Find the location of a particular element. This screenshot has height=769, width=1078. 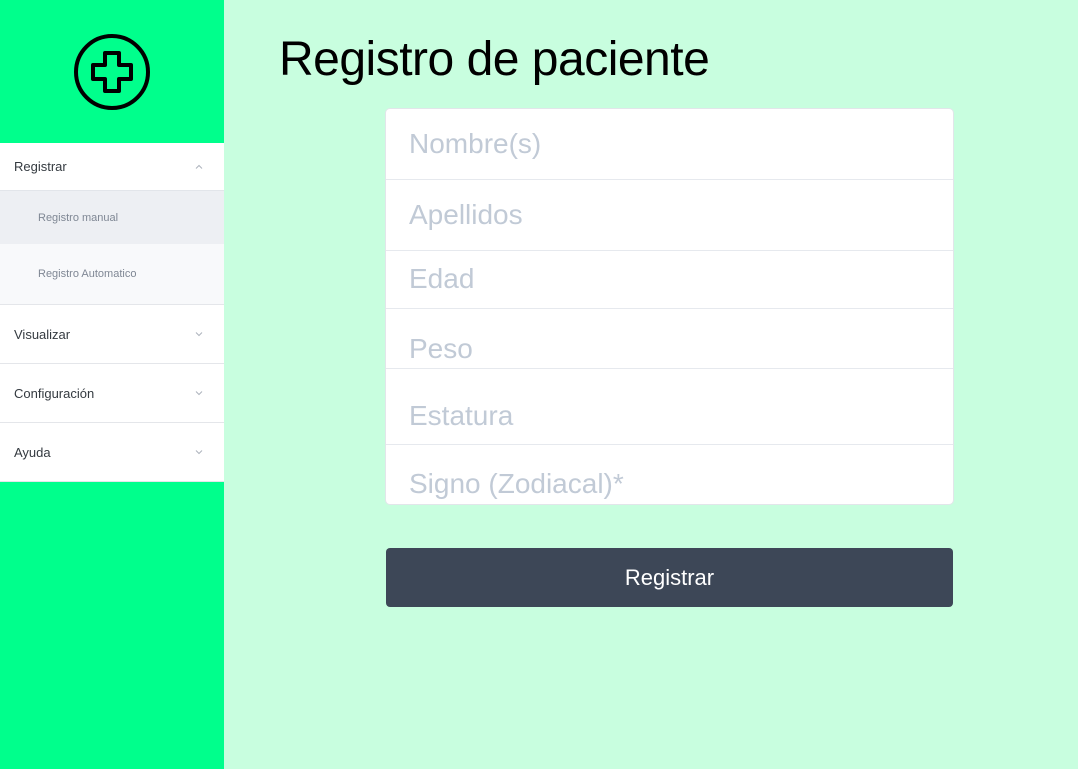

medical-cross-icon is located at coordinates (112, 71).